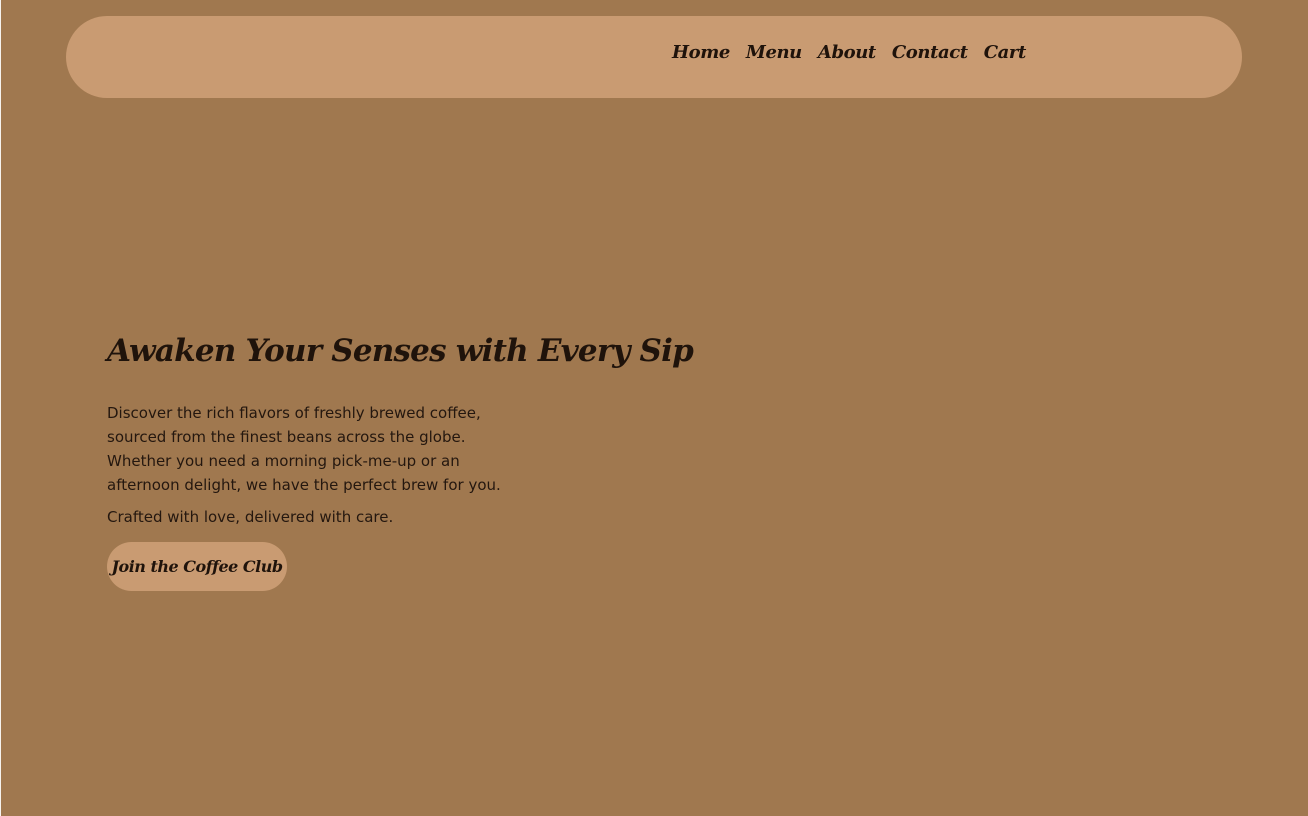 The image size is (1308, 816). I want to click on main-navigation: Home Menu About Contact Cart, so click(849, 52).